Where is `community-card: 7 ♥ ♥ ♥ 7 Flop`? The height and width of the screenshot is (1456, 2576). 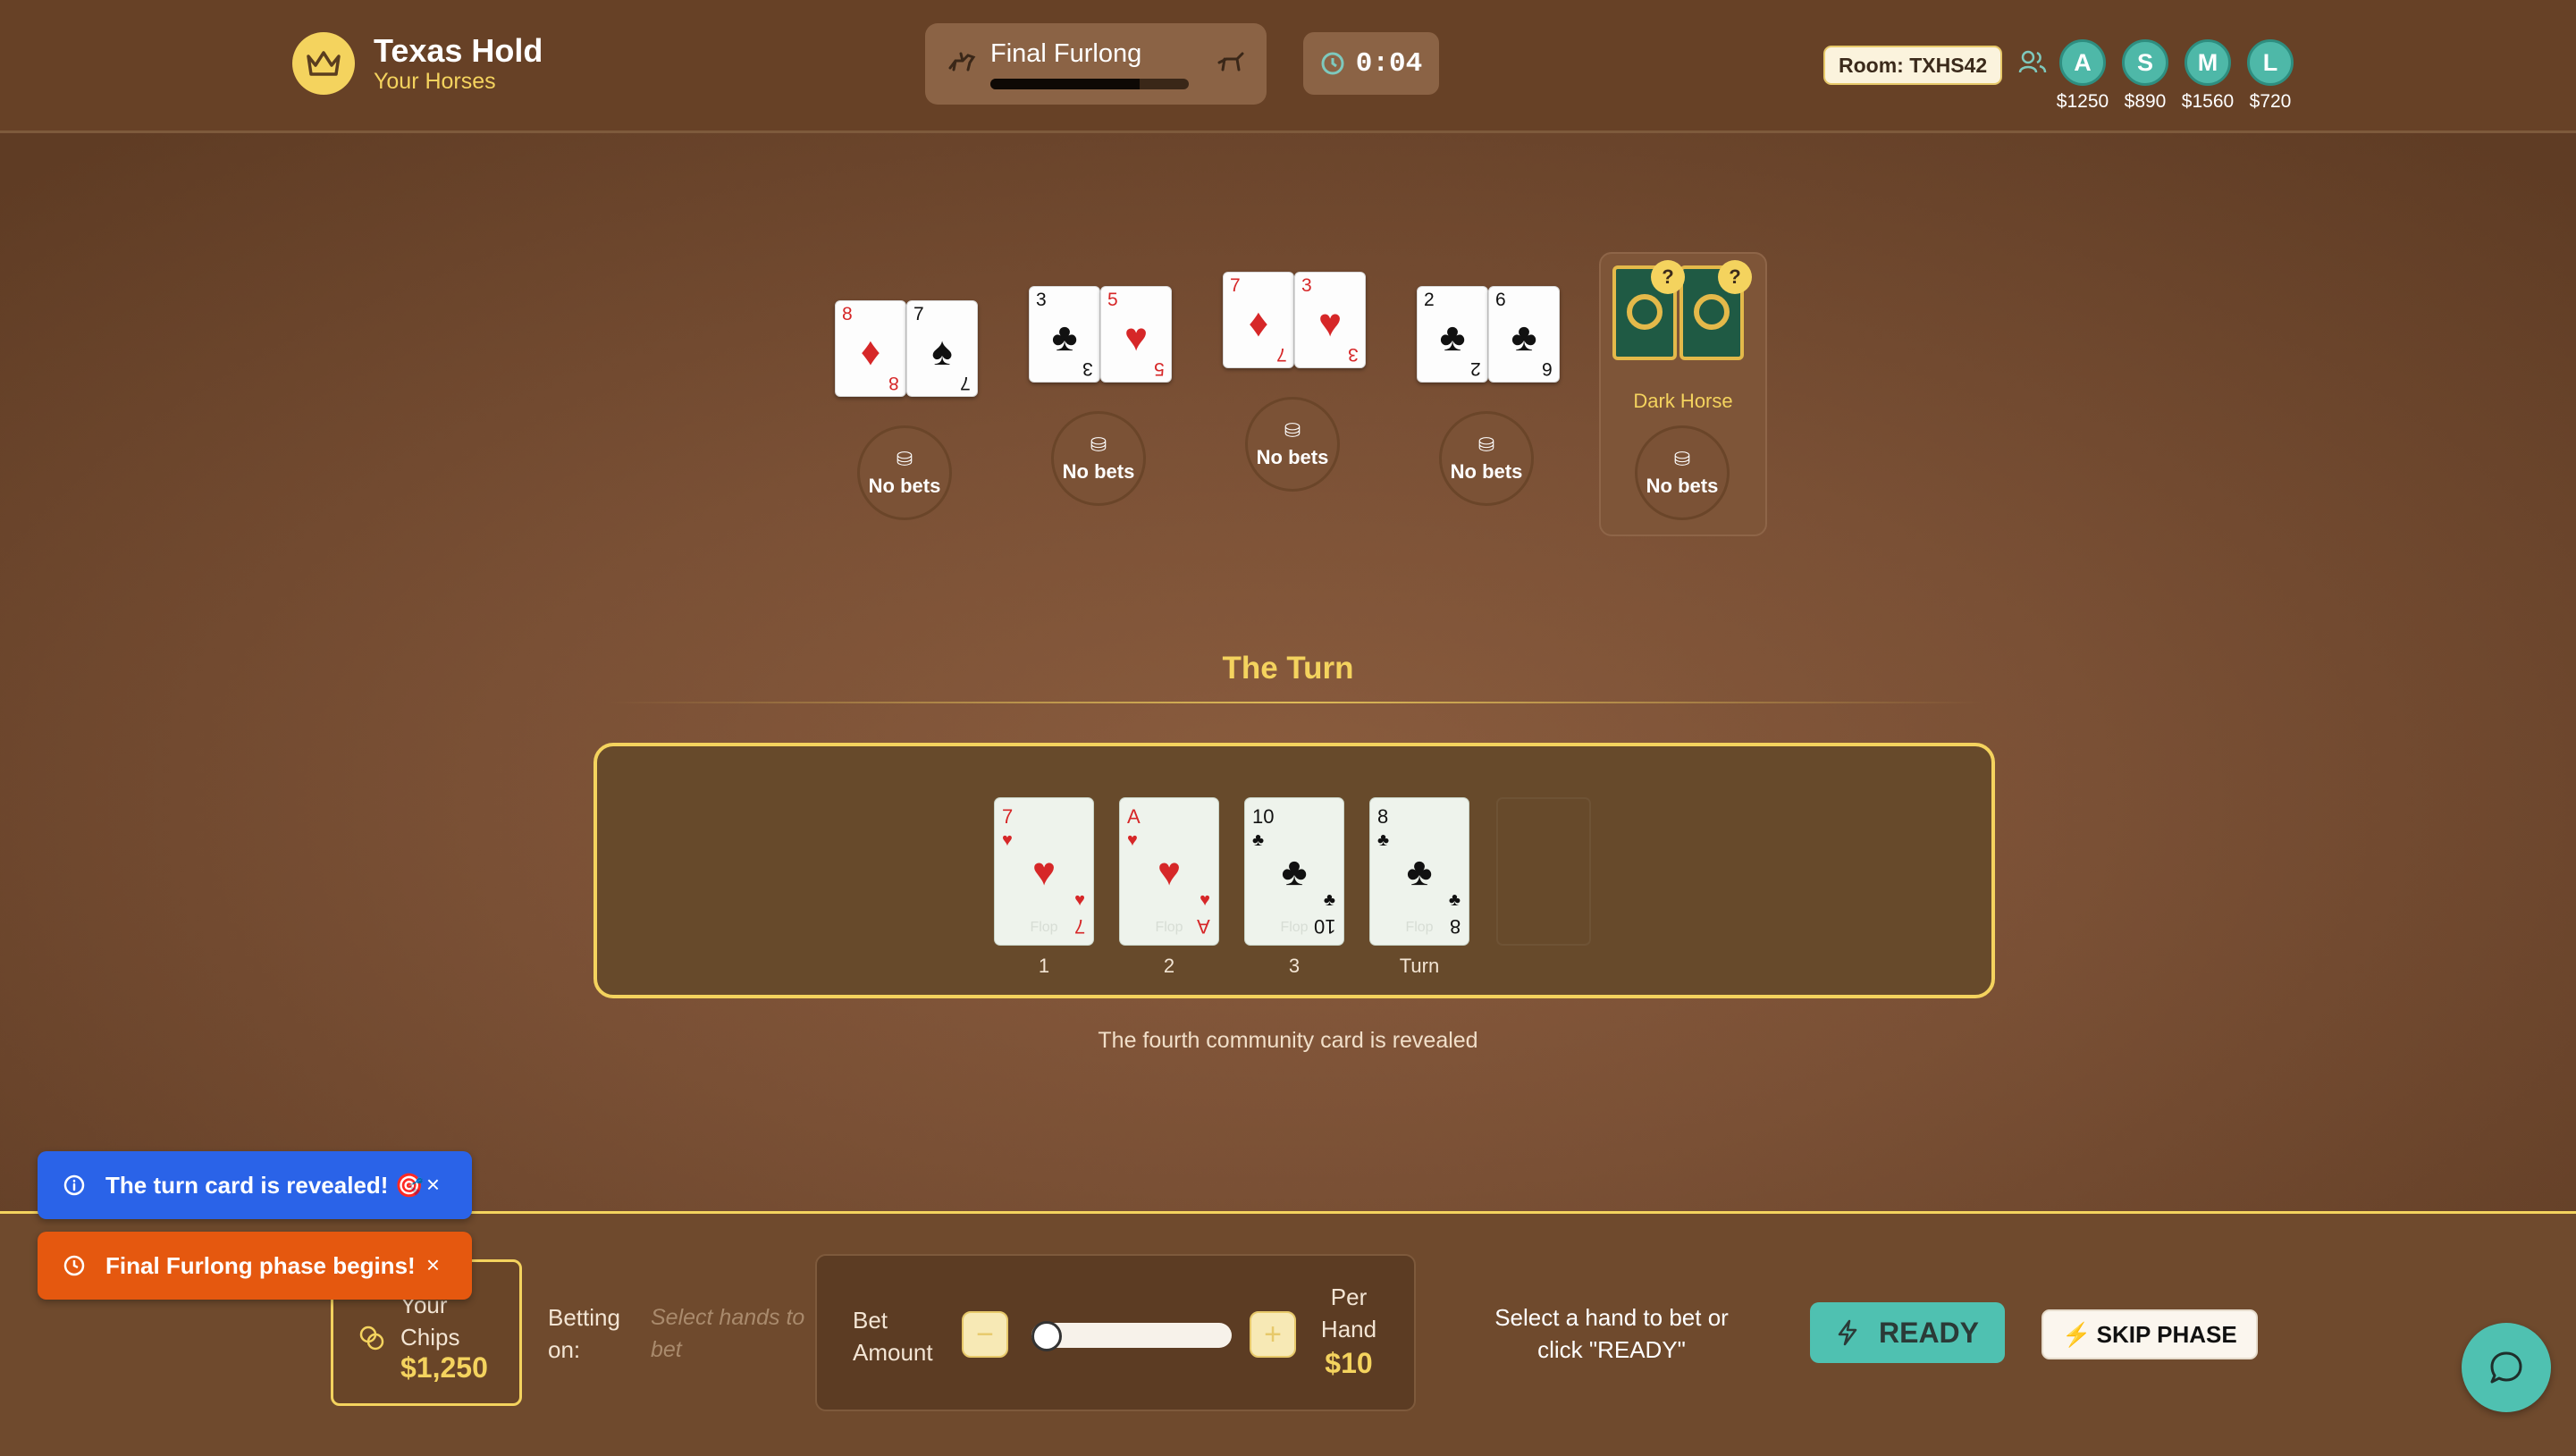 community-card: 7 ♥ ♥ ♥ 7 Flop is located at coordinates (1044, 872).